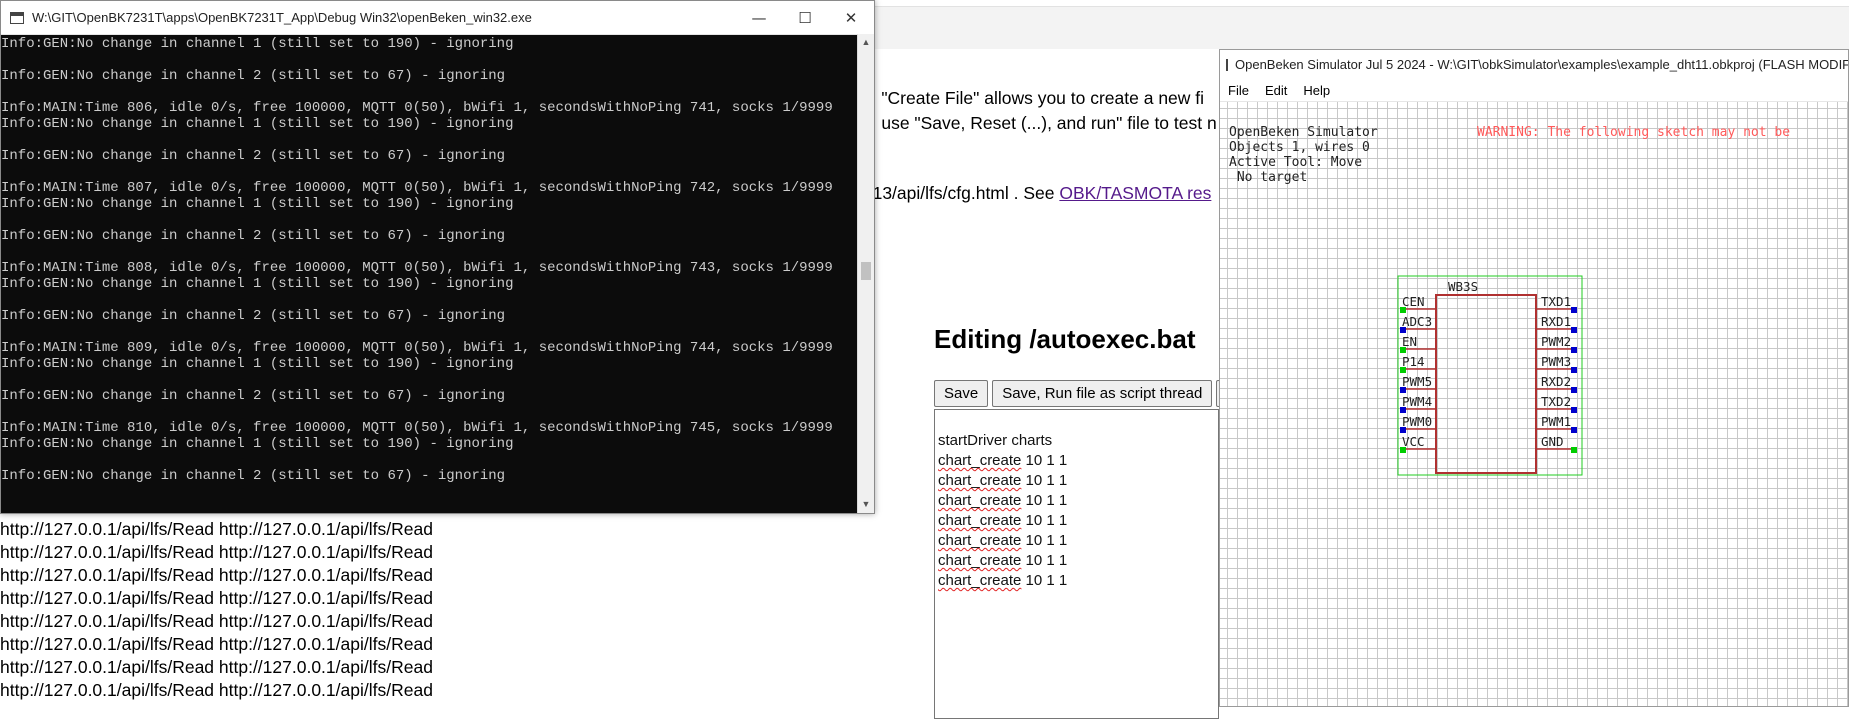  What do you see at coordinates (1417, 321) in the screenshot?
I see `chip-pin-label: ADC3` at bounding box center [1417, 321].